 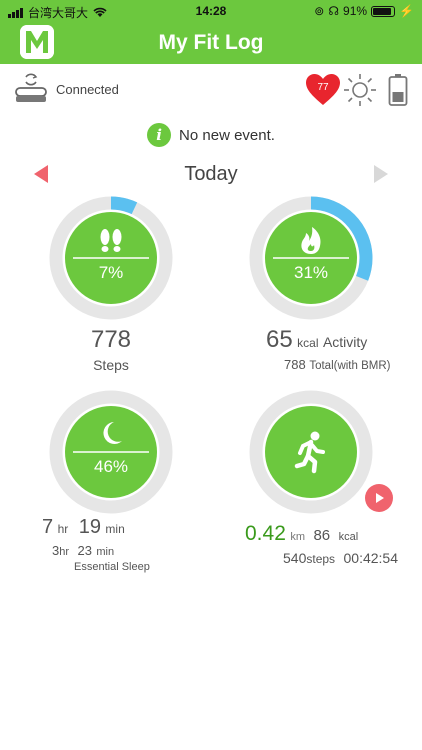 I want to click on calories-ring: 31%, so click(x=311, y=258).